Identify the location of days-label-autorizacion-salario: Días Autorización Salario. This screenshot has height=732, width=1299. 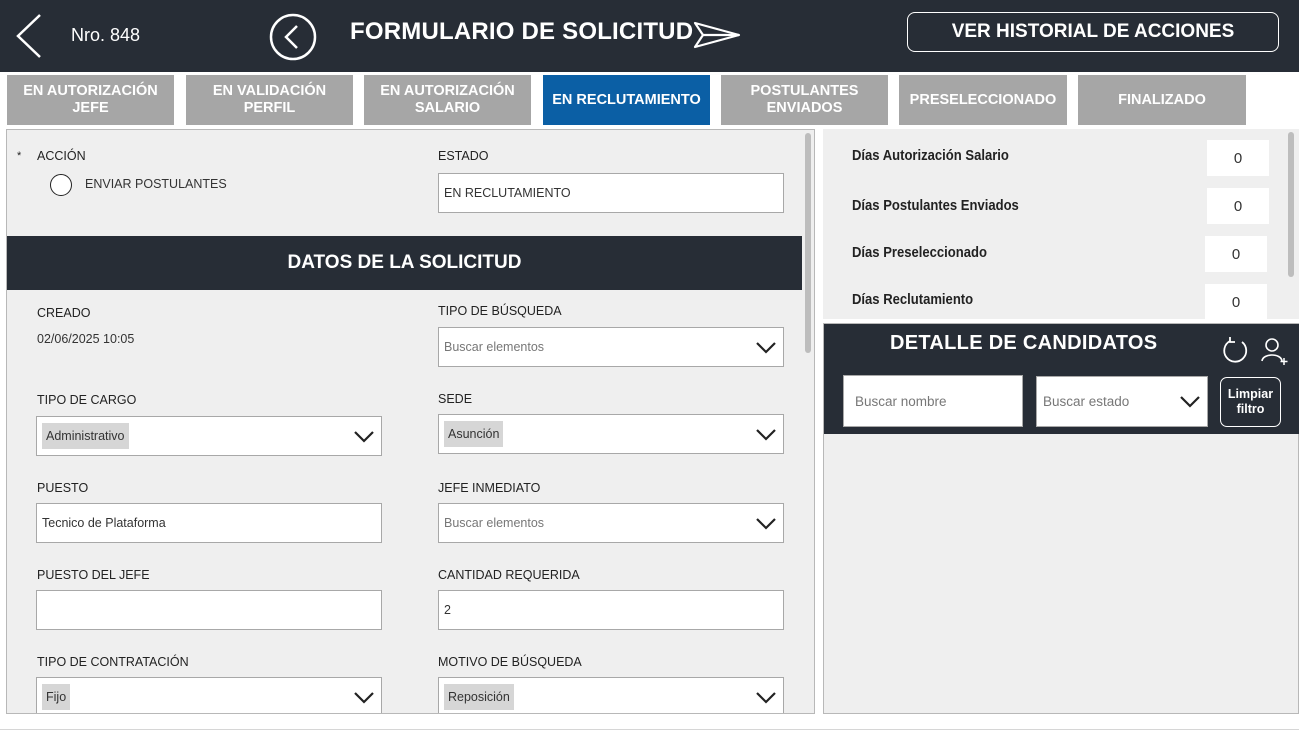
(930, 156).